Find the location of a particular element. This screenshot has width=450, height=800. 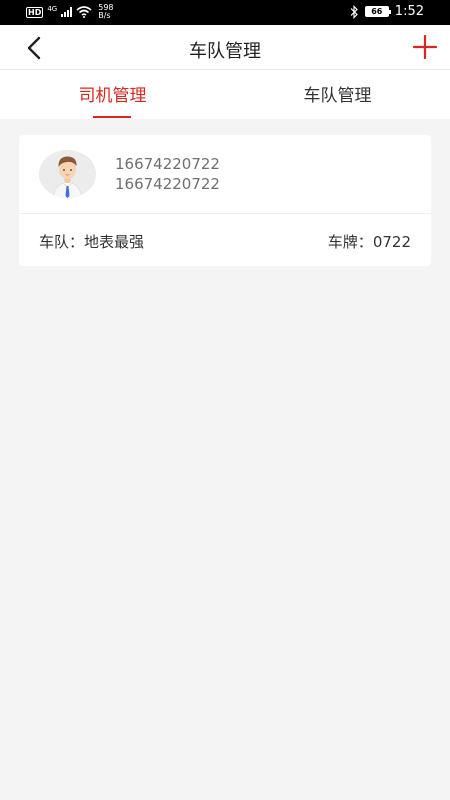

bluetooth-icon is located at coordinates (354, 11).